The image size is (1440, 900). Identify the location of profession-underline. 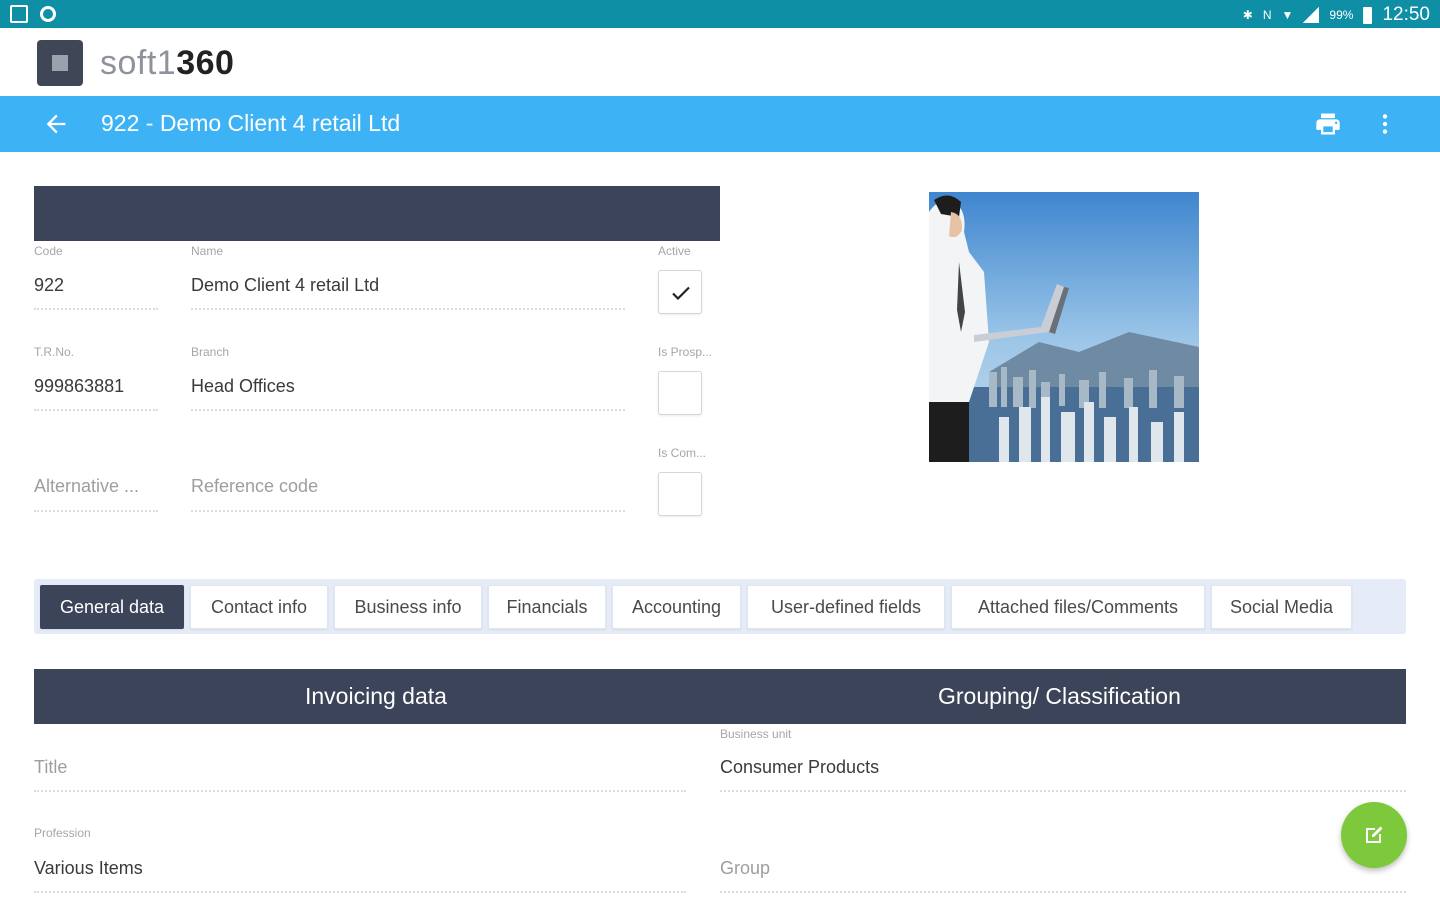
(360, 892).